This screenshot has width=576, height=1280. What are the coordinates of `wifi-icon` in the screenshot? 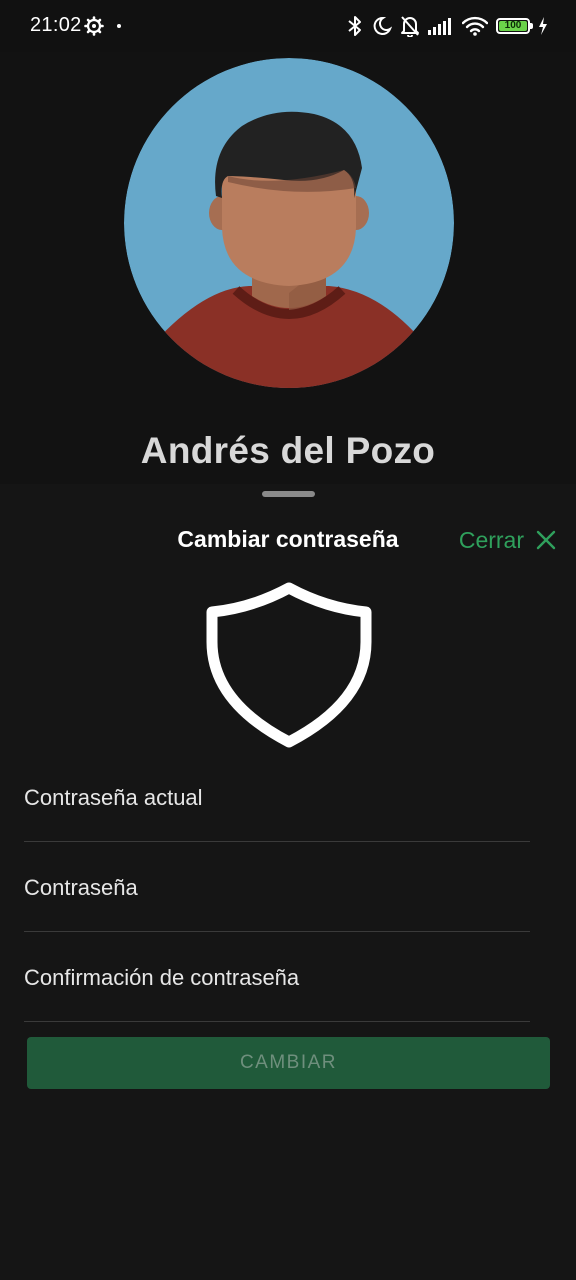 It's located at (475, 26).